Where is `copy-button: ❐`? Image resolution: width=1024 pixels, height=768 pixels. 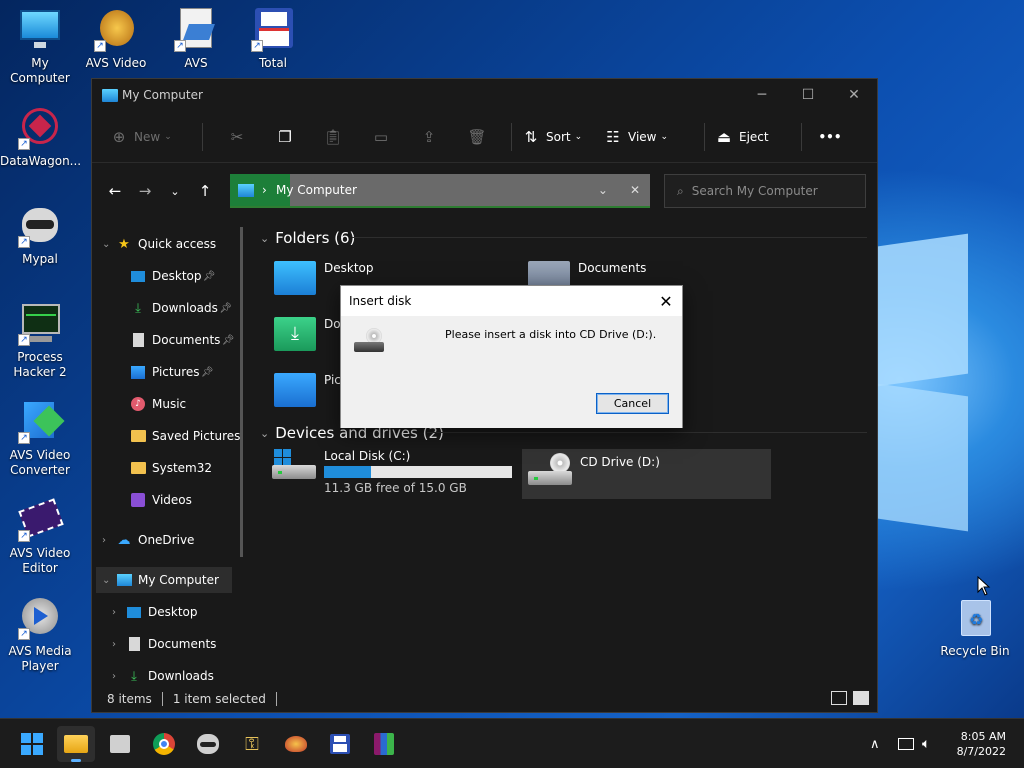 copy-button: ❐ is located at coordinates (285, 137).